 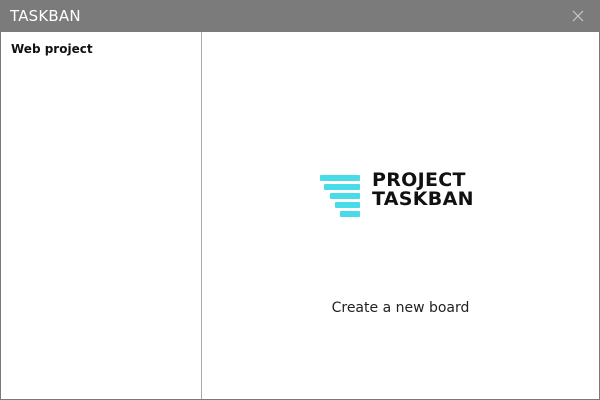 What do you see at coordinates (400, 308) in the screenshot?
I see `create-new-board-link: Create a new board` at bounding box center [400, 308].